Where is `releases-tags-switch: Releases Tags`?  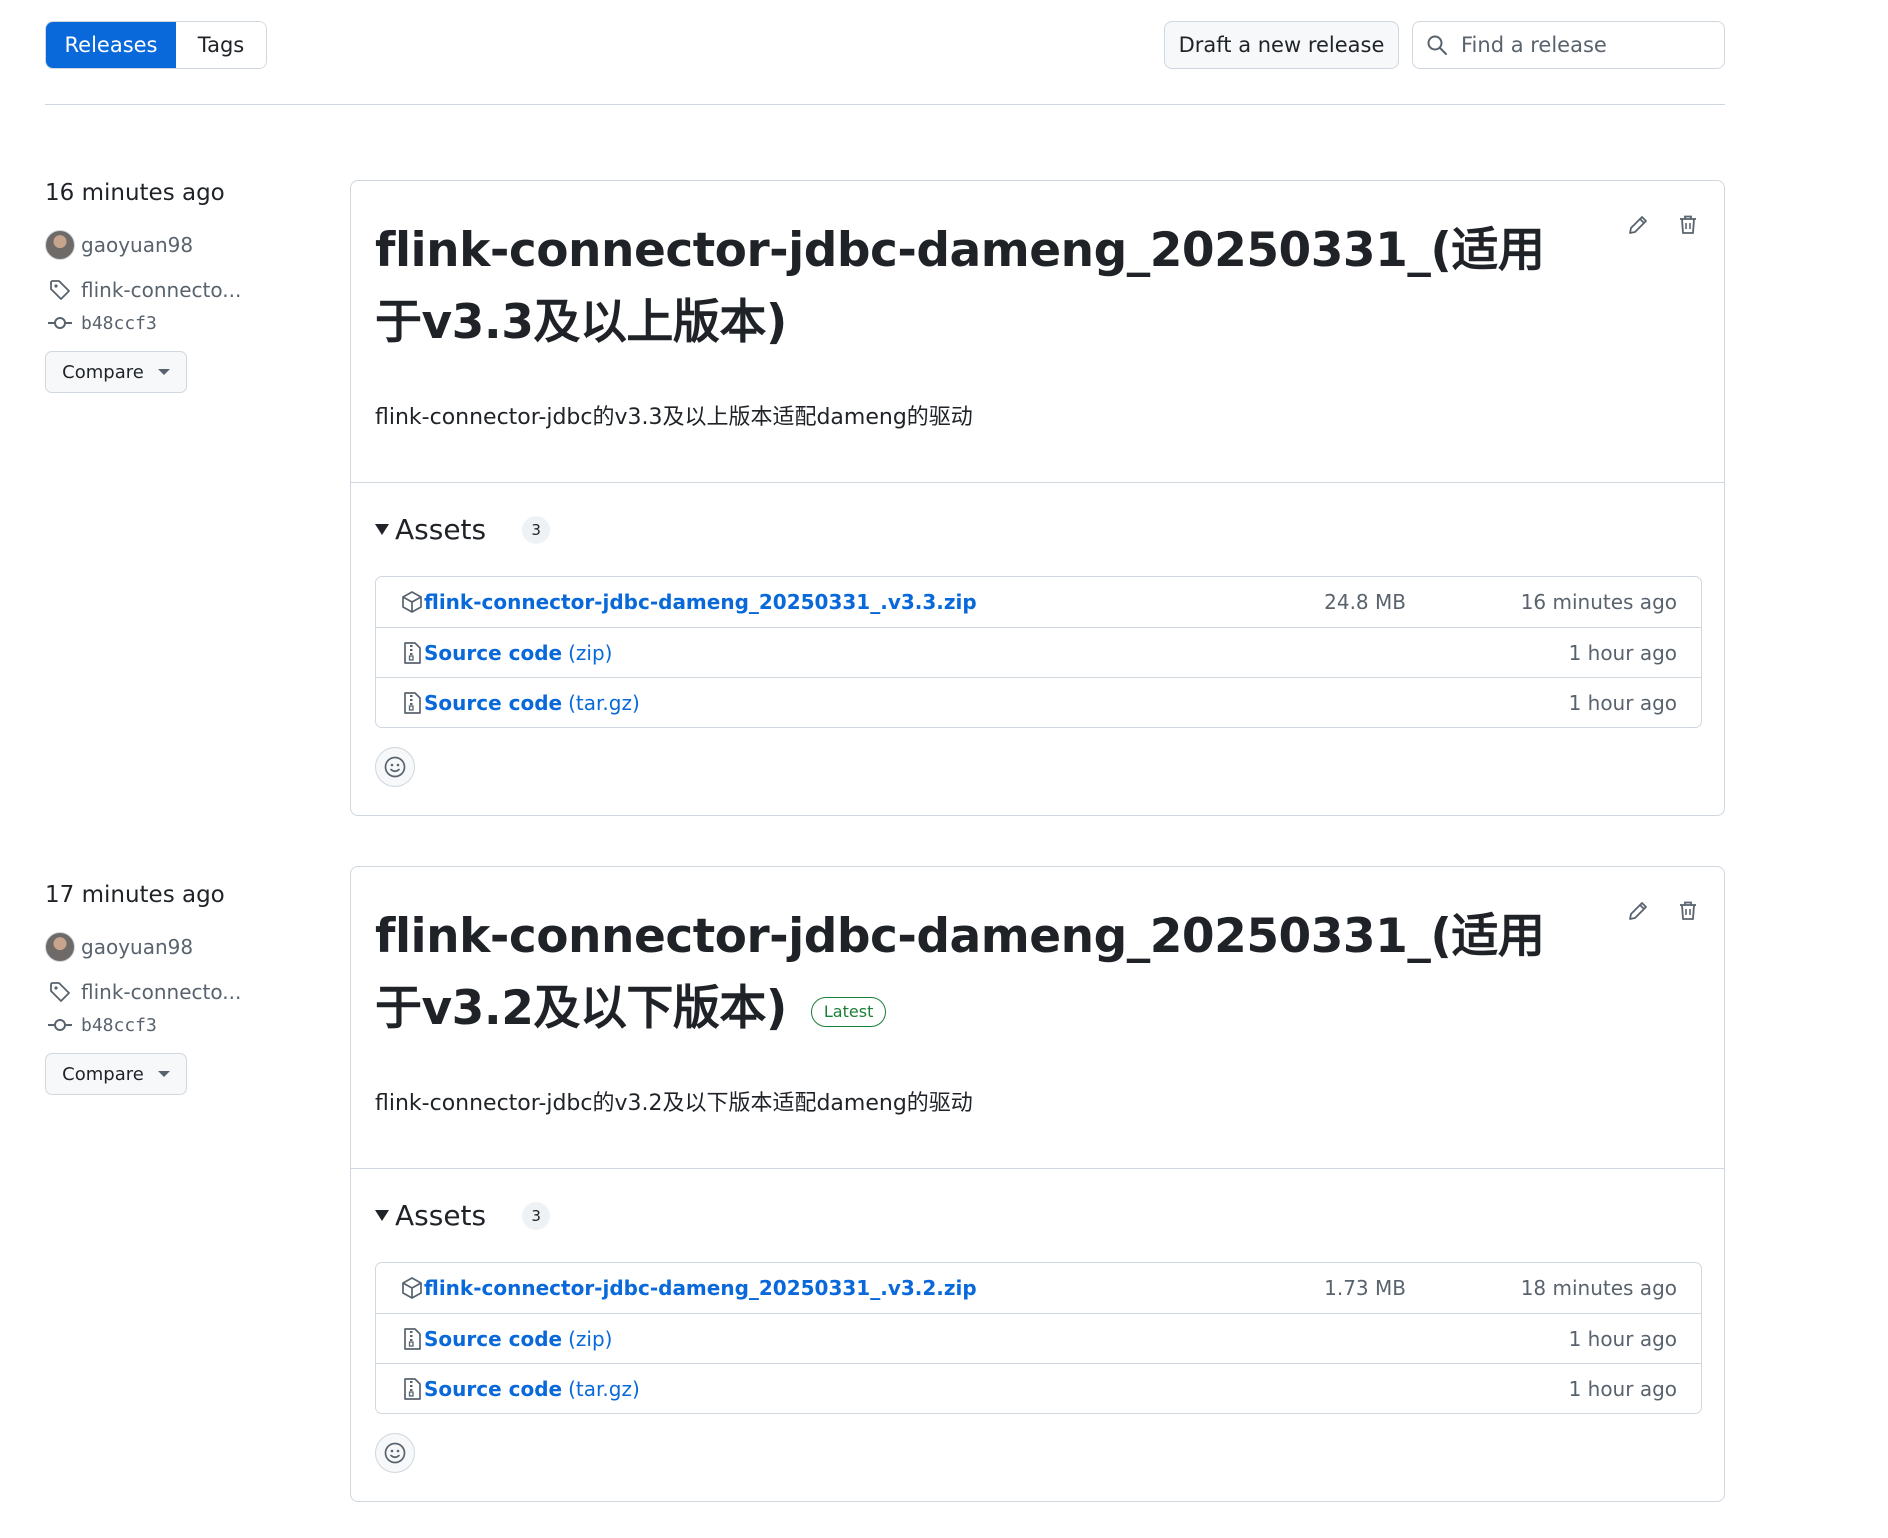 releases-tags-switch: Releases Tags is located at coordinates (156, 45).